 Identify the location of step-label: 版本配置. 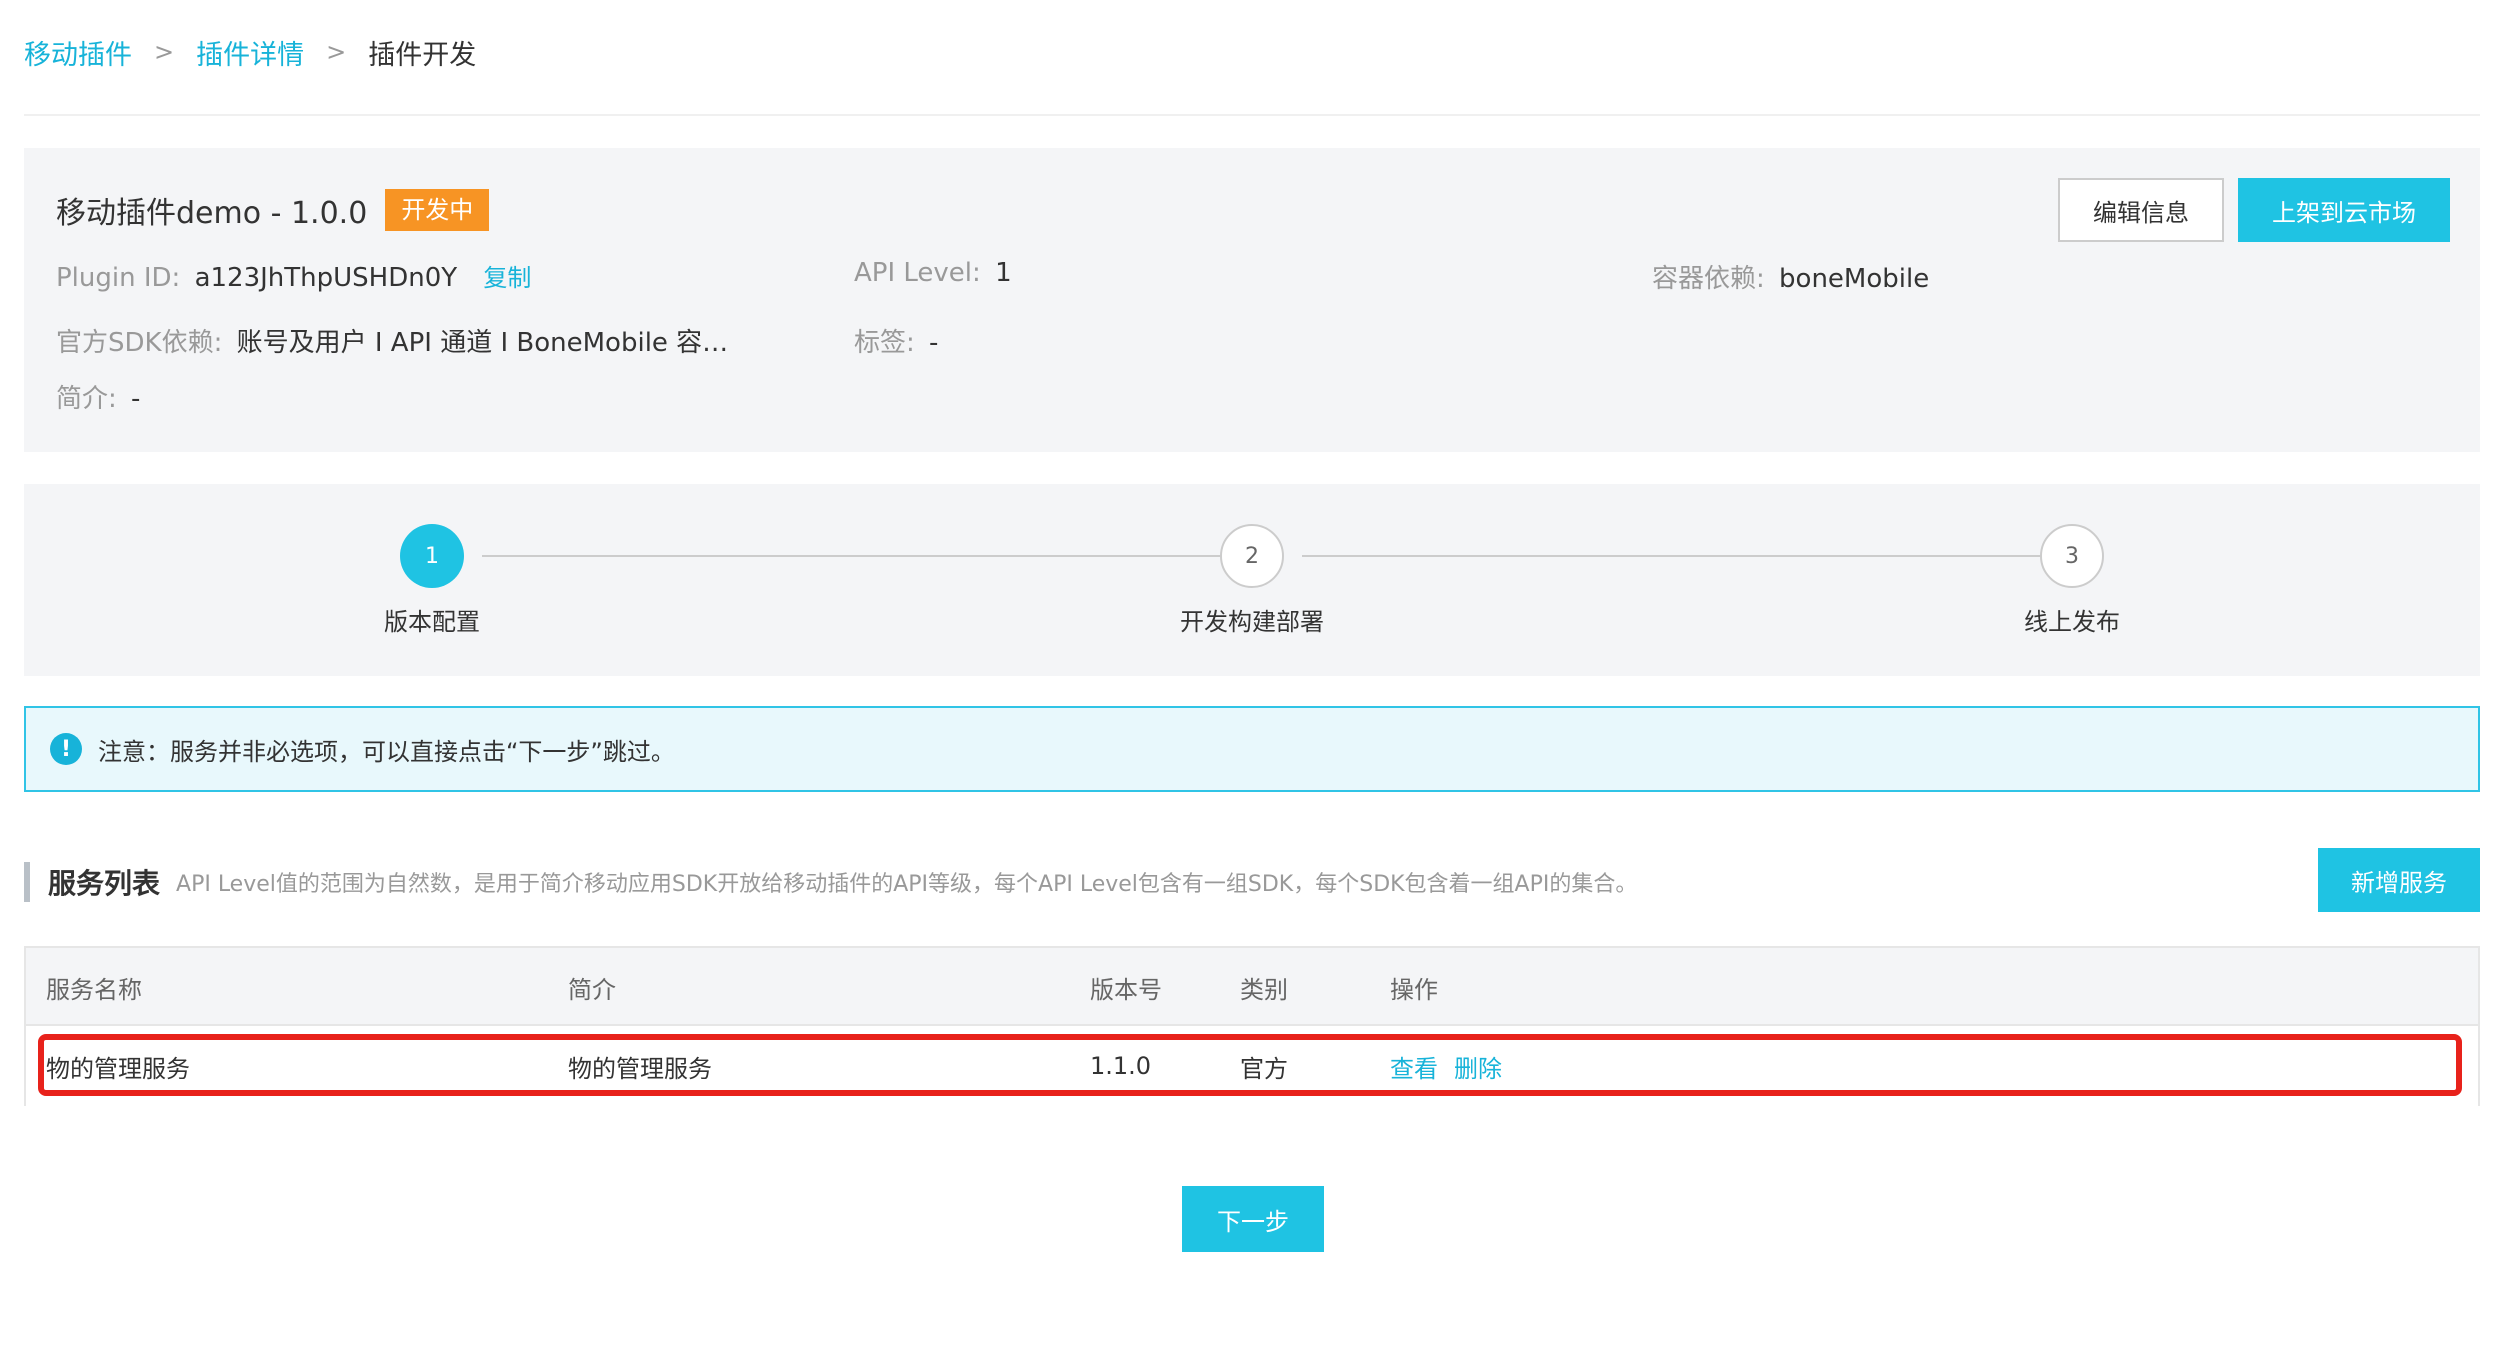
(432, 622).